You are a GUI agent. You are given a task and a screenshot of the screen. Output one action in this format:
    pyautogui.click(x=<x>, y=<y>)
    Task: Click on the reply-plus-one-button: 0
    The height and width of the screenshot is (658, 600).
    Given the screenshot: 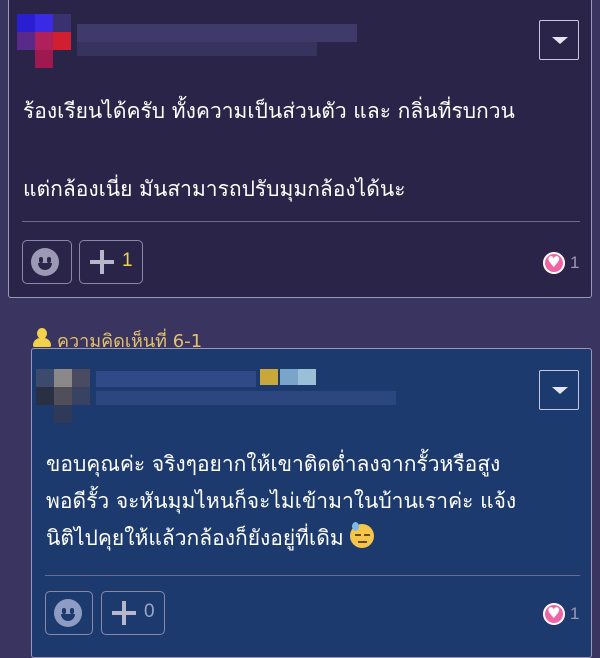 What is the action you would take?
    pyautogui.click(x=133, y=613)
    